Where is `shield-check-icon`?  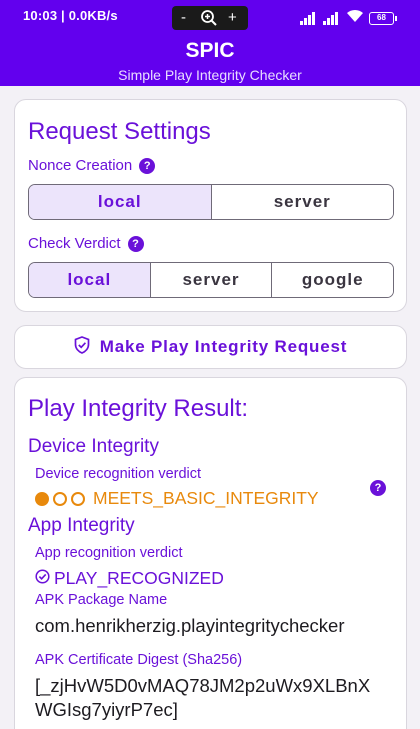 shield-check-icon is located at coordinates (82, 347).